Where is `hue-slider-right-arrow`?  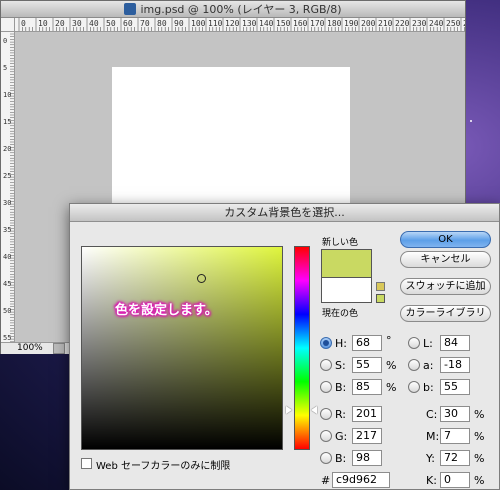
hue-slider-right-arrow is located at coordinates (314, 410).